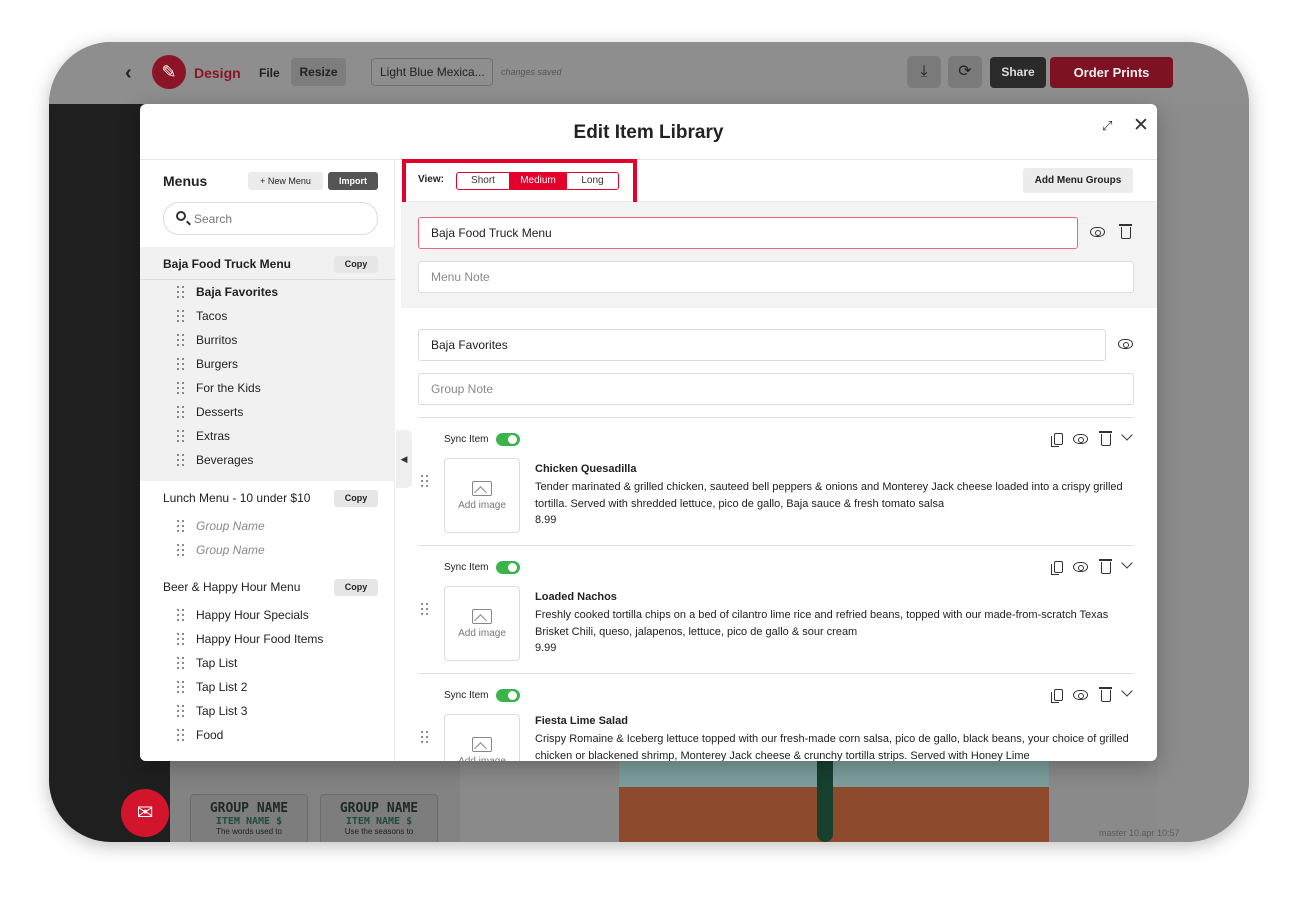 This screenshot has height=900, width=1300. I want to click on order-prints-button: Order Prints, so click(1111, 72).